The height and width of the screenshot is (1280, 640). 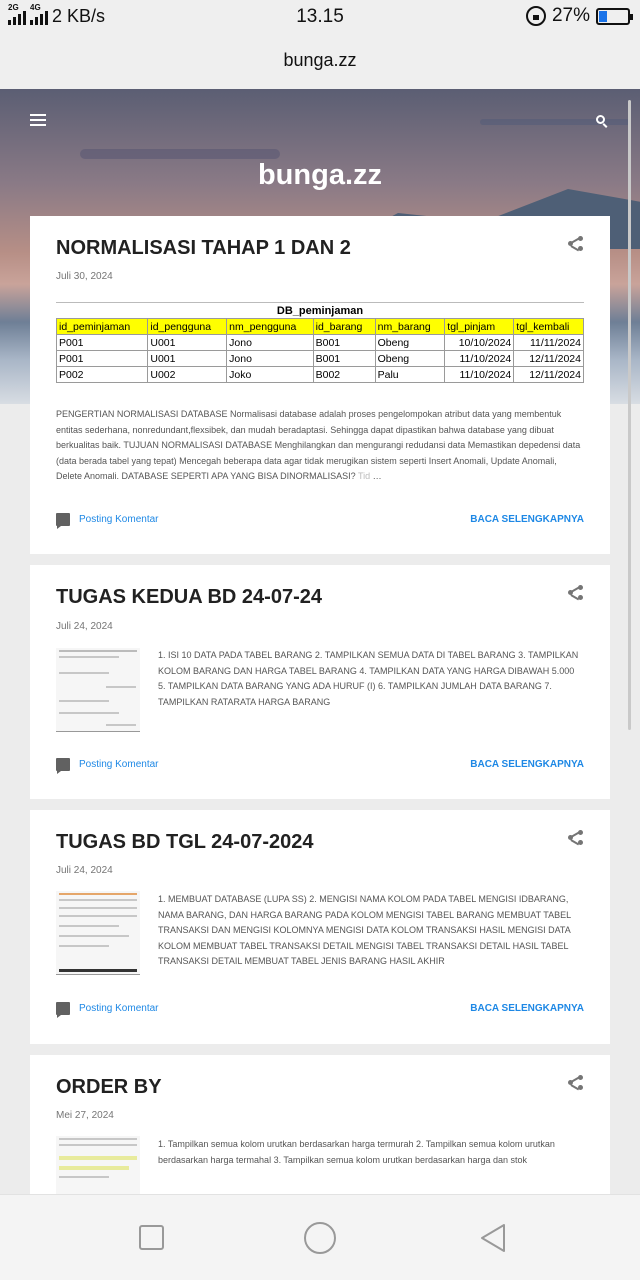 What do you see at coordinates (548, 326) in the screenshot?
I see `table-header-cell: tgl_kembali` at bounding box center [548, 326].